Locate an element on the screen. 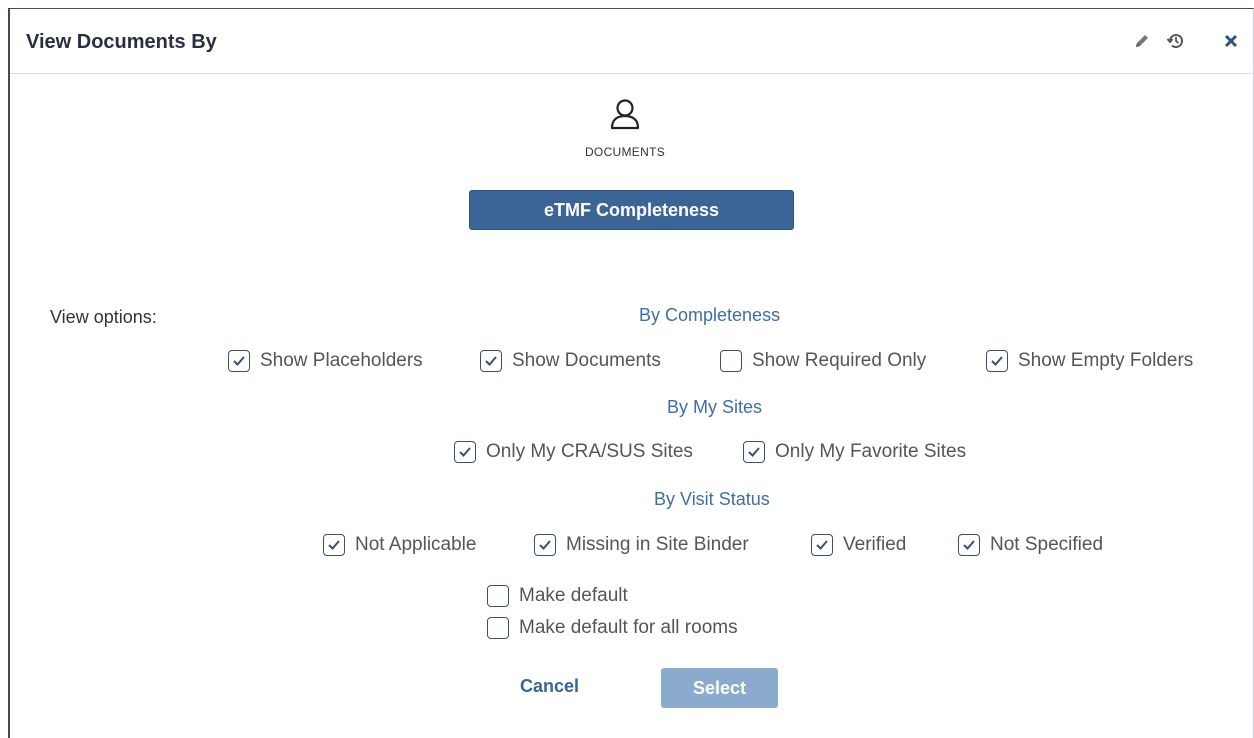  etmf-completeness-button: eTMF Completeness is located at coordinates (631, 210).